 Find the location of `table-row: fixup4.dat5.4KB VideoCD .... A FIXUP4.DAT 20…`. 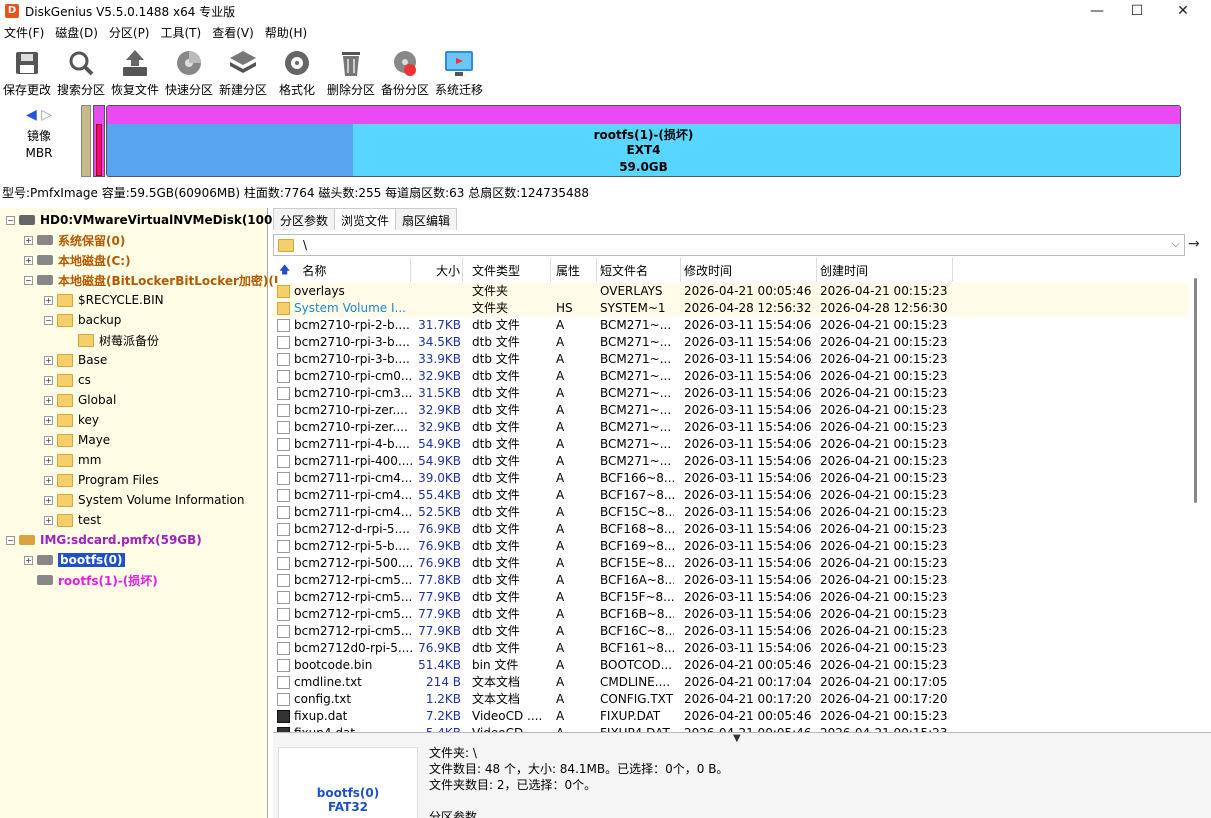

table-row: fixup4.dat5.4KB VideoCD .... A FIXUP4.DAT 20… is located at coordinates (731, 728).